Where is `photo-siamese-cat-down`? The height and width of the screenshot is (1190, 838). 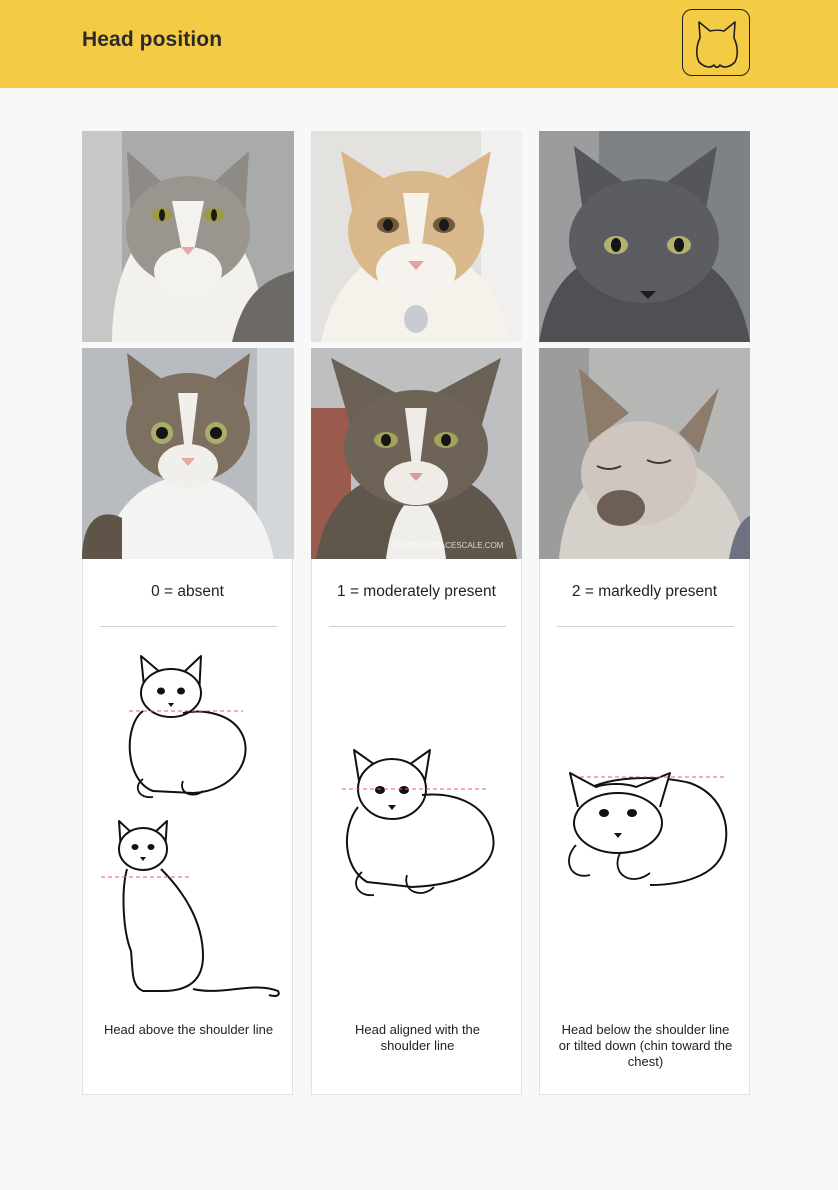
photo-siamese-cat-down is located at coordinates (644, 453).